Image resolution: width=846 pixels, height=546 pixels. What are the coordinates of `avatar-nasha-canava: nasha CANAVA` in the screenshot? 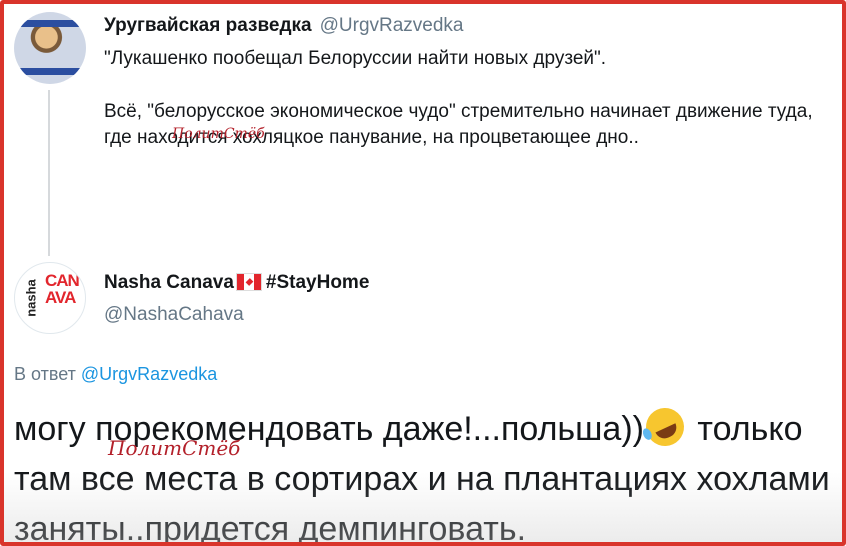 It's located at (50, 298).